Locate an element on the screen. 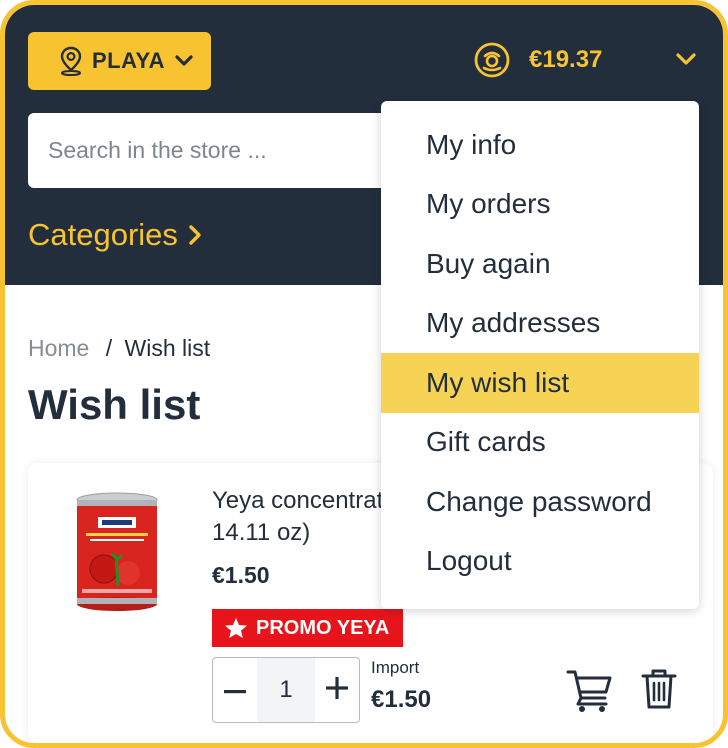  import-price: €1.50 is located at coordinates (401, 699).